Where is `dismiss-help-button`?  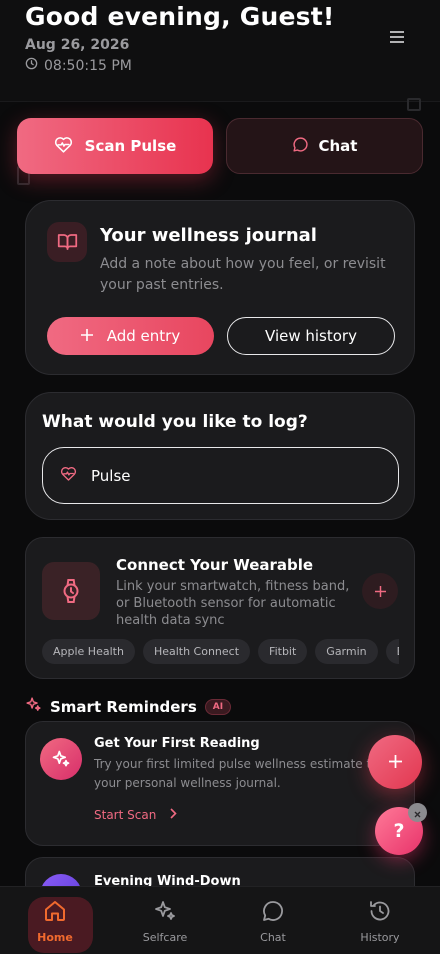
dismiss-help-button is located at coordinates (417, 812).